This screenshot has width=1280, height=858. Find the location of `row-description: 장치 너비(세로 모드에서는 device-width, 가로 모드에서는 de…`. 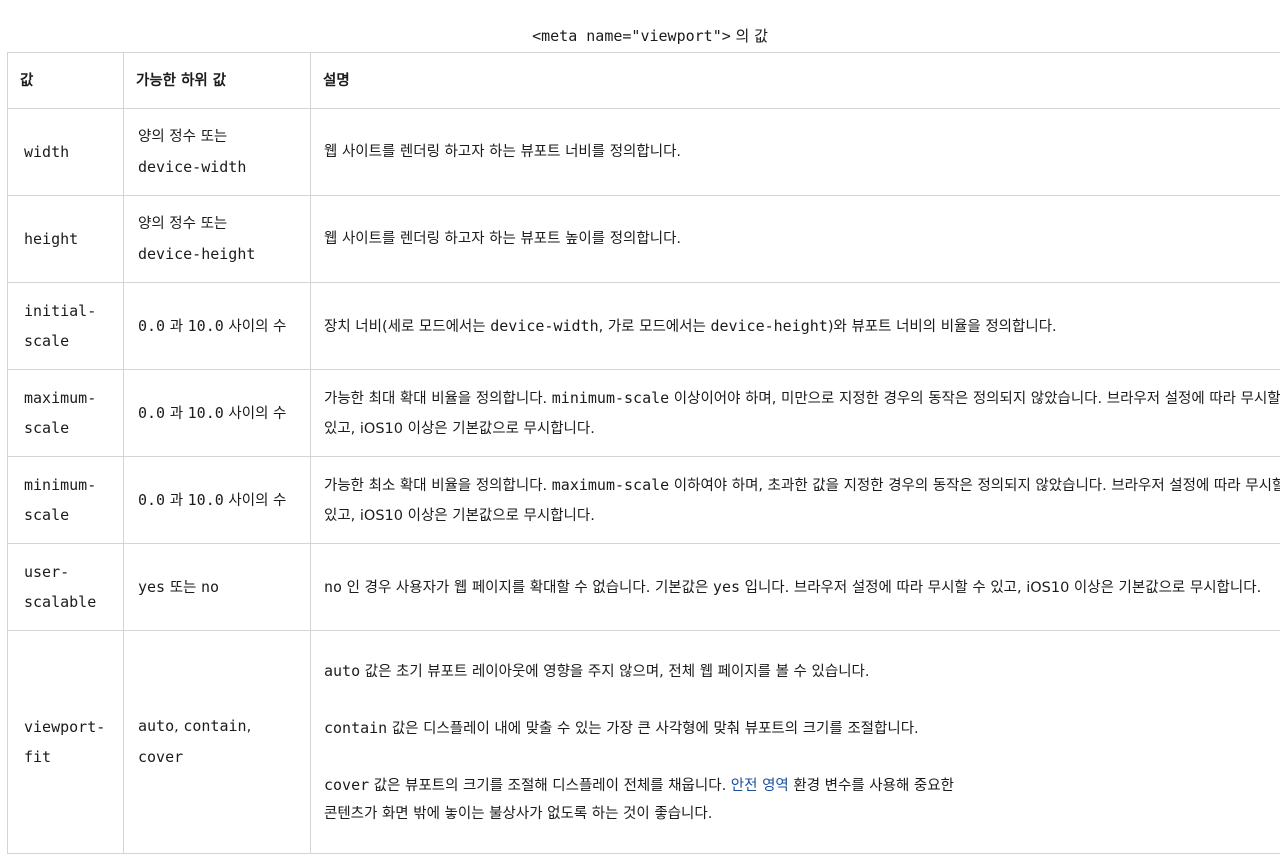

row-description: 장치 너비(세로 모드에서는 device-width, 가로 모드에서는 de… is located at coordinates (795, 326).